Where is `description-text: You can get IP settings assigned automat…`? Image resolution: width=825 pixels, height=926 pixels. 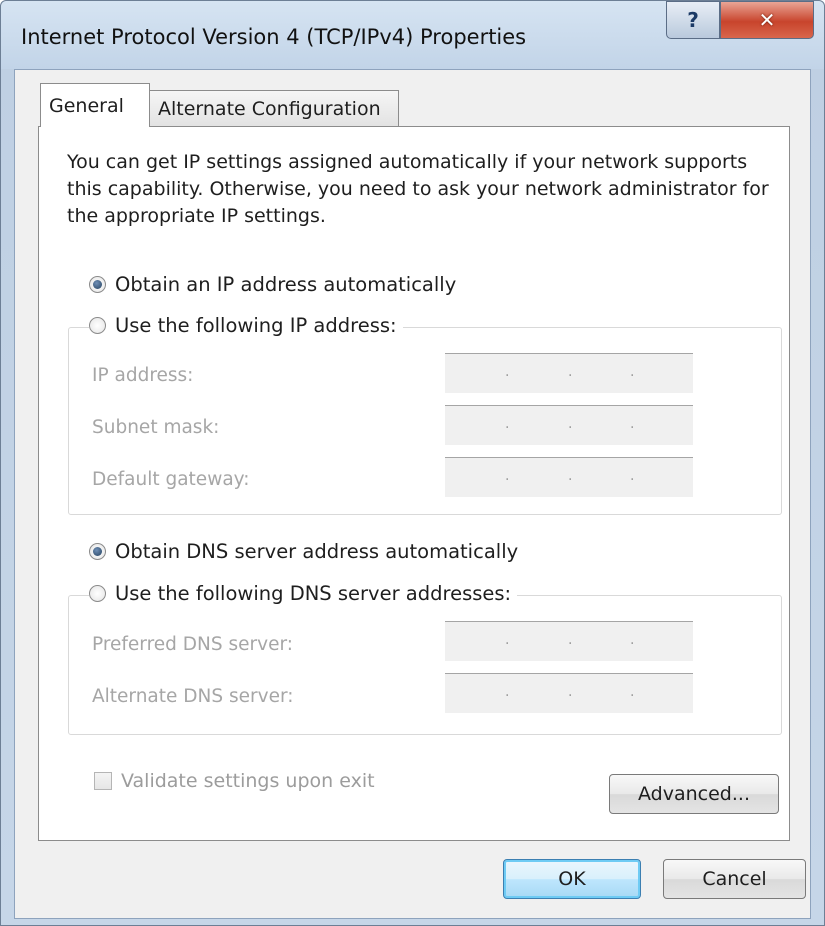
description-text: You can get IP settings assigned automat… is located at coordinates (418, 189).